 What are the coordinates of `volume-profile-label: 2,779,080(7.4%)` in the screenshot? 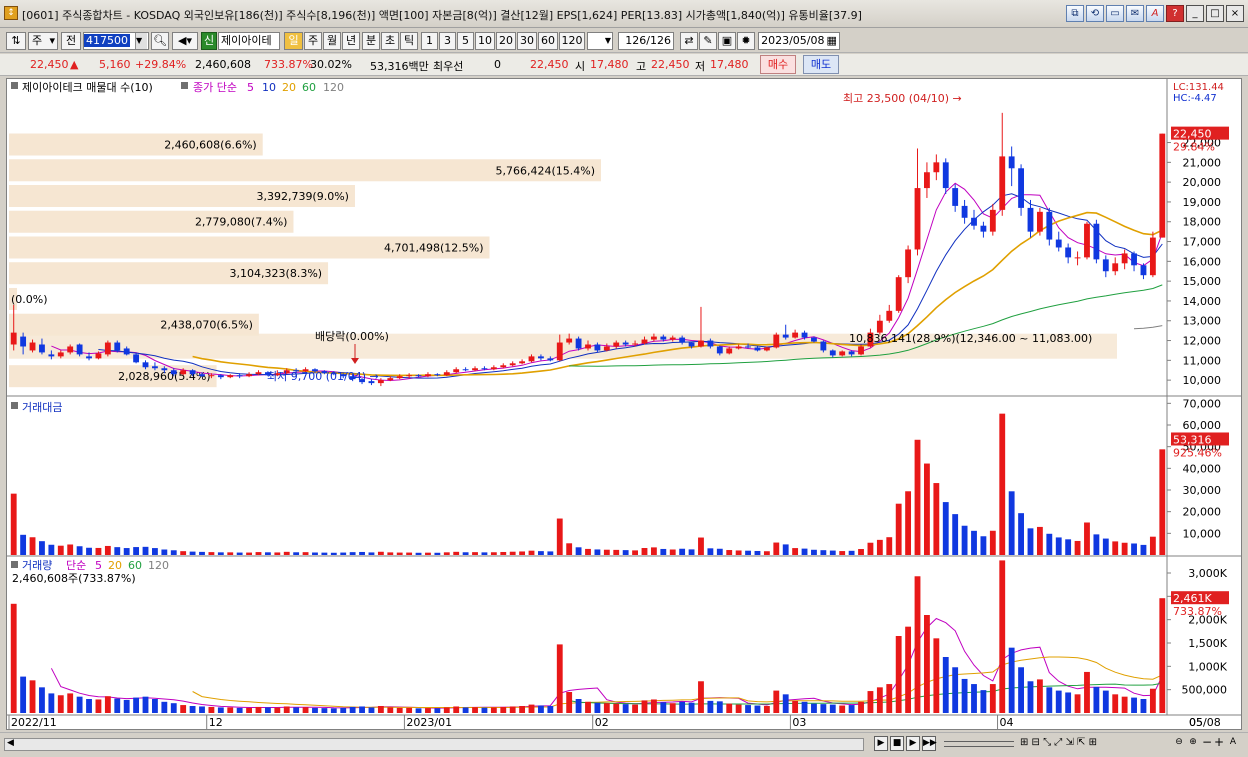 It's located at (241, 222).